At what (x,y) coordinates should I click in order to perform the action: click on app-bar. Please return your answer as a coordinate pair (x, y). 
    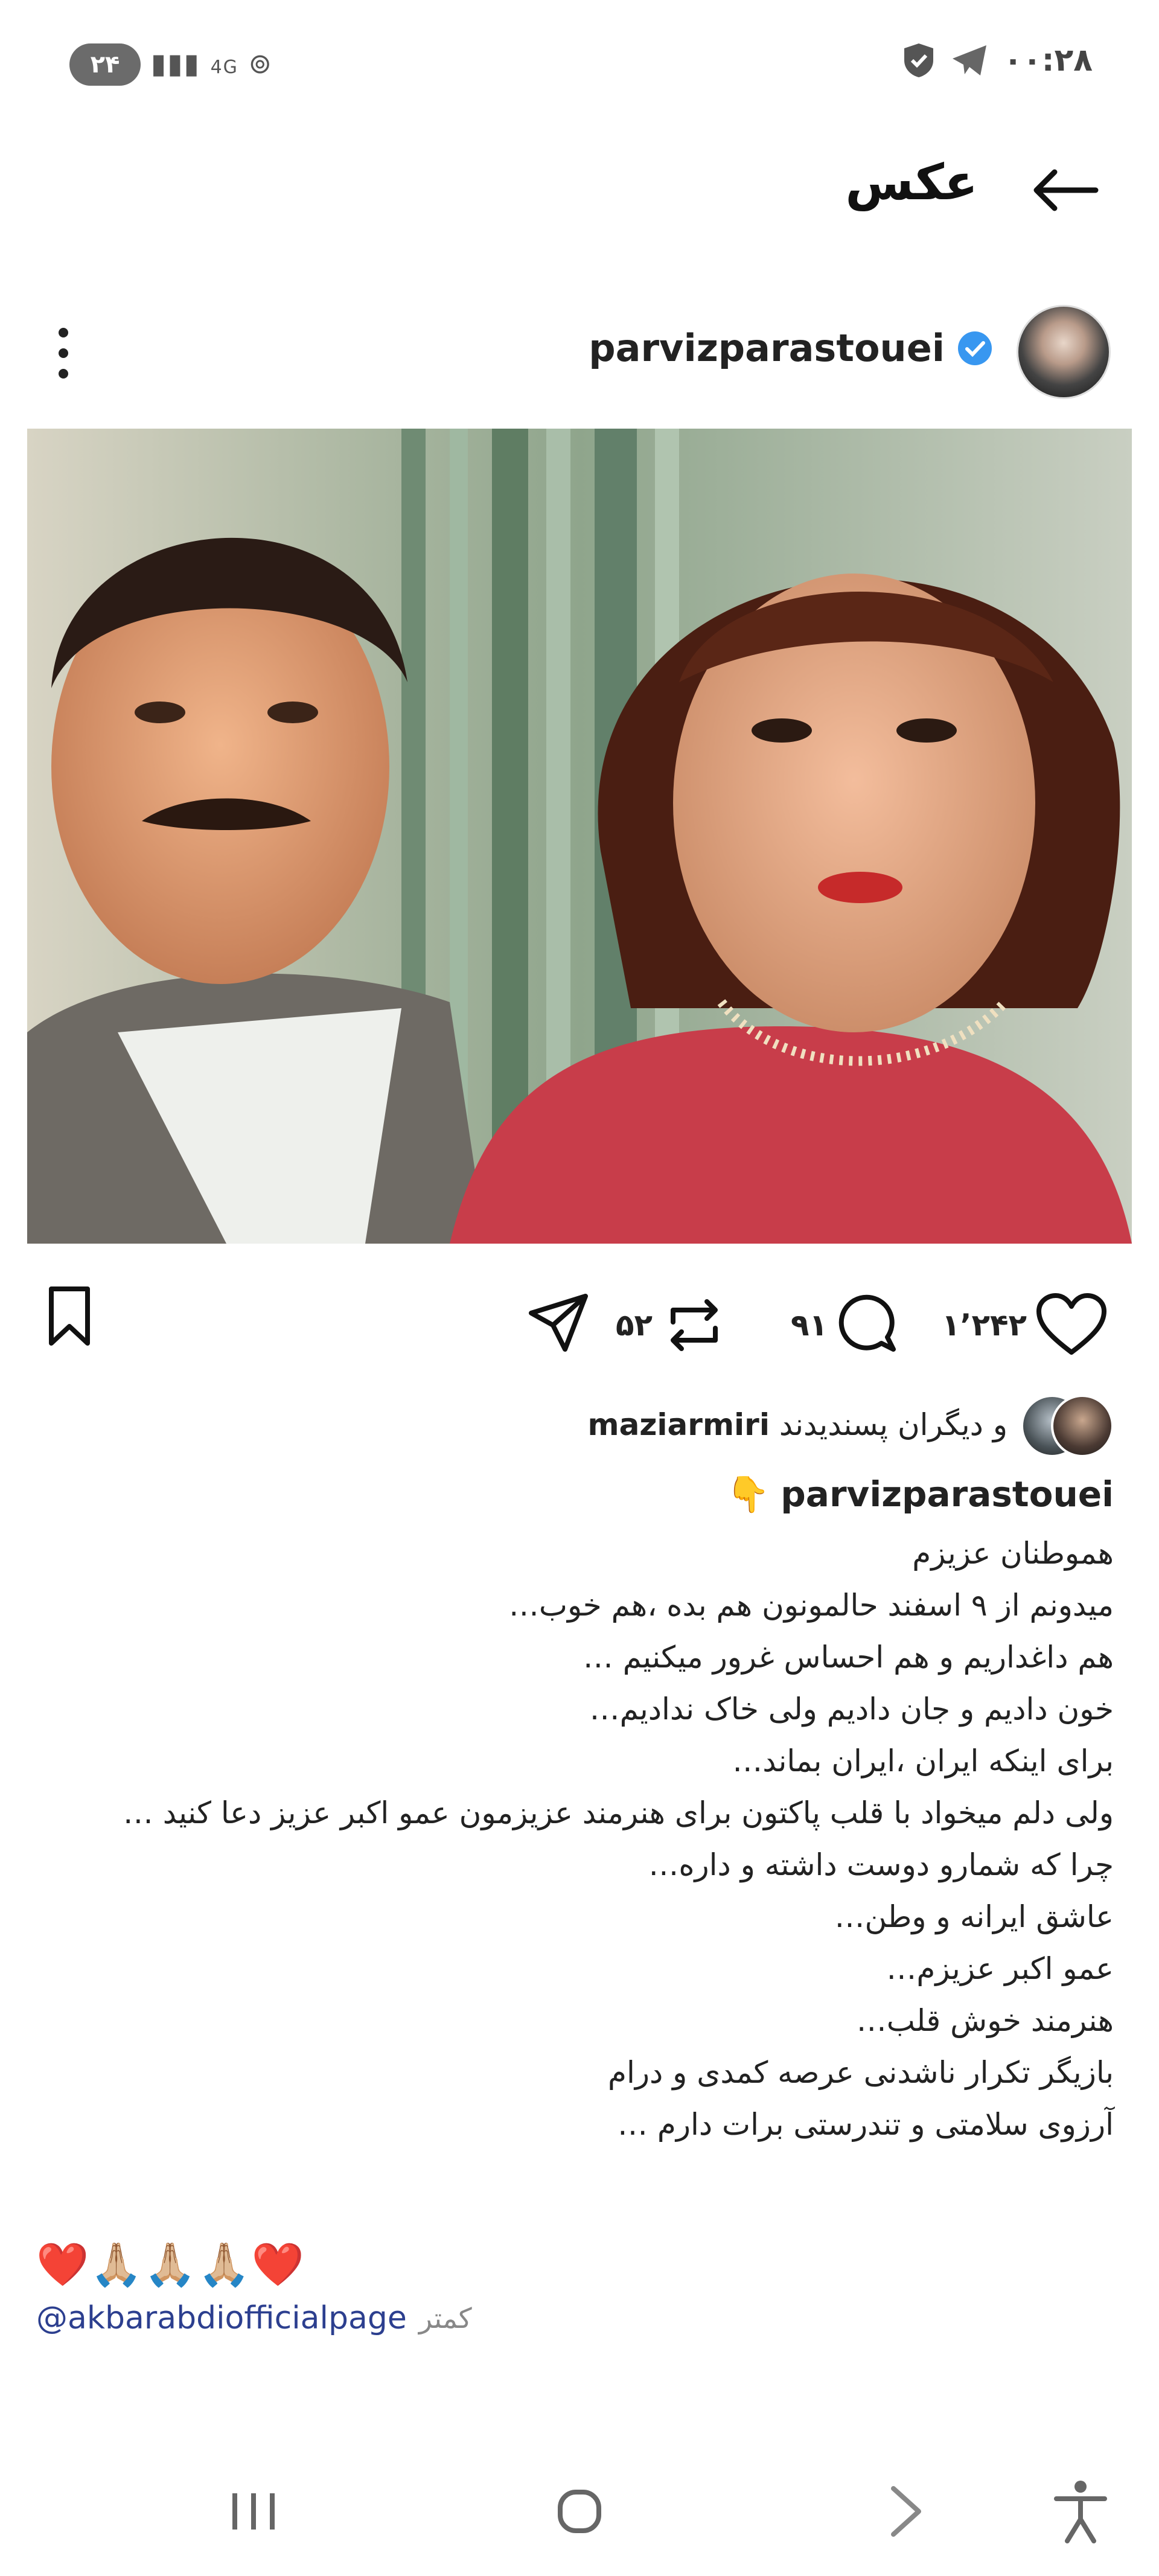
    Looking at the image, I should click on (579, 199).